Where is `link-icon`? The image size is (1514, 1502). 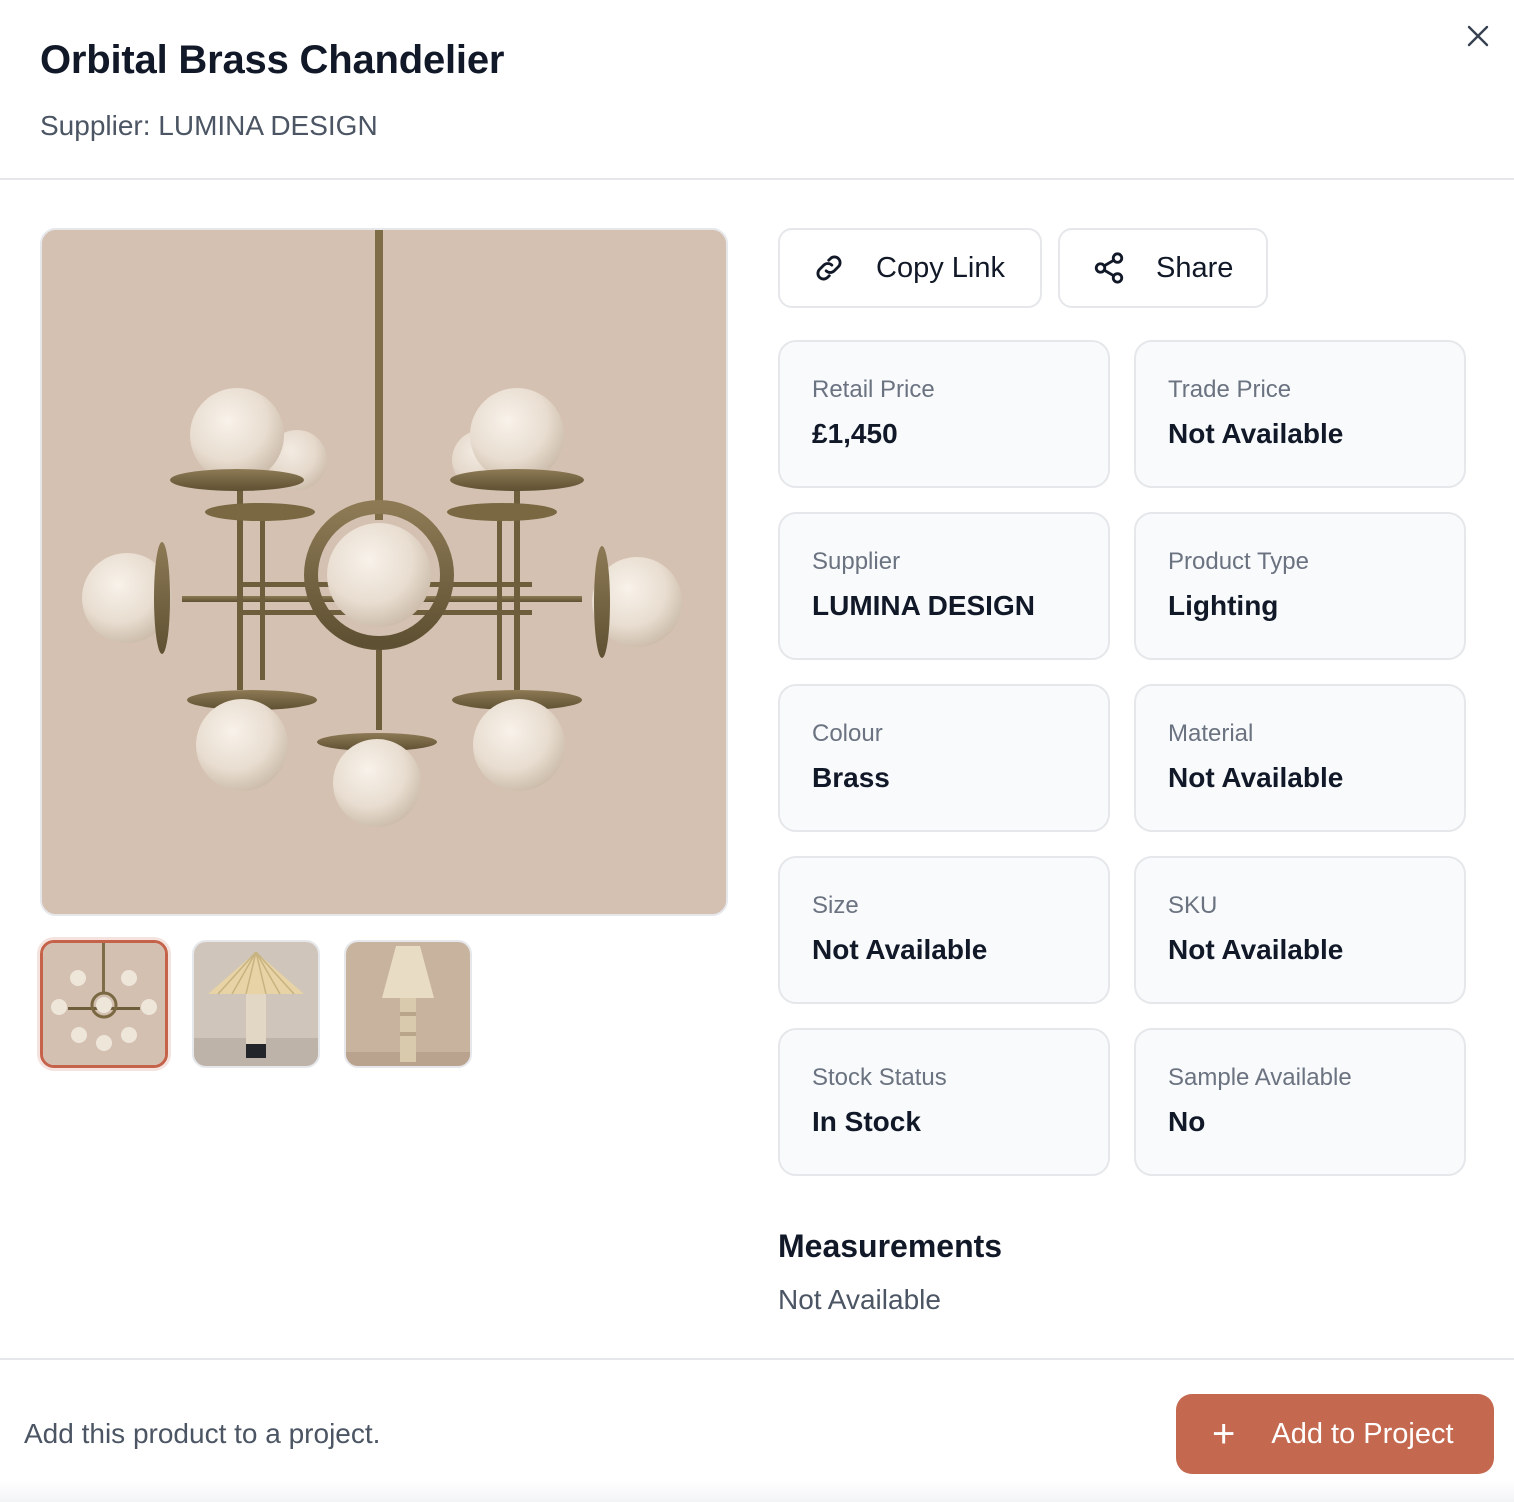 link-icon is located at coordinates (829, 268).